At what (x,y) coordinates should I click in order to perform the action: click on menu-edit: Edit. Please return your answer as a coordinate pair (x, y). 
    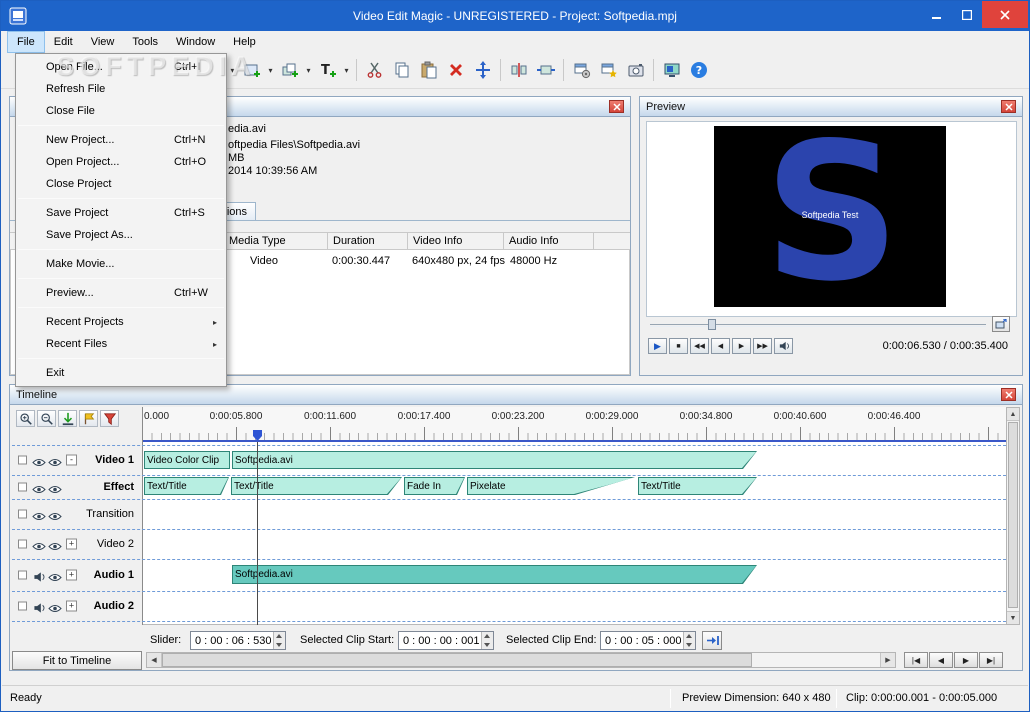
    Looking at the image, I should click on (63, 42).